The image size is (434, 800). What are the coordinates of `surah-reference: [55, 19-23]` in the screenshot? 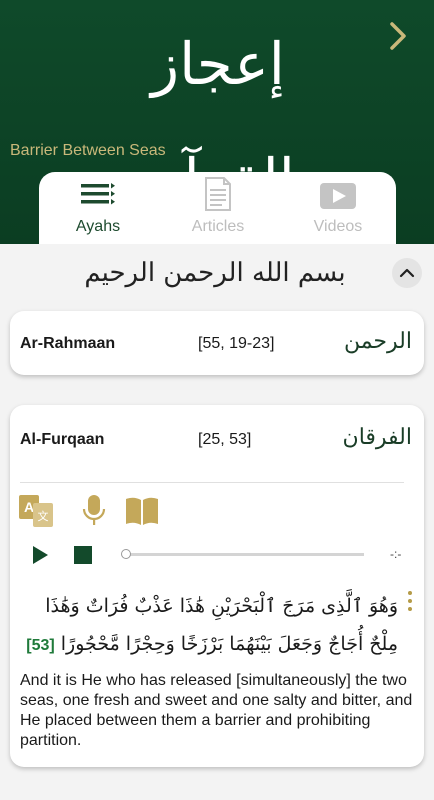 It's located at (236, 343).